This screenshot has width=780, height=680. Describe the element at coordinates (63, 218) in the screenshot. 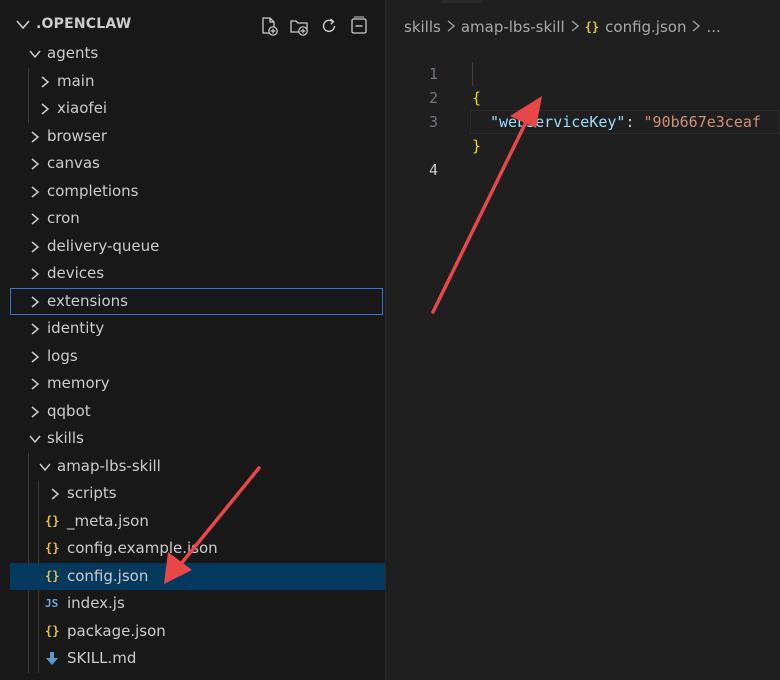

I see `tree-item-label: cron` at that location.